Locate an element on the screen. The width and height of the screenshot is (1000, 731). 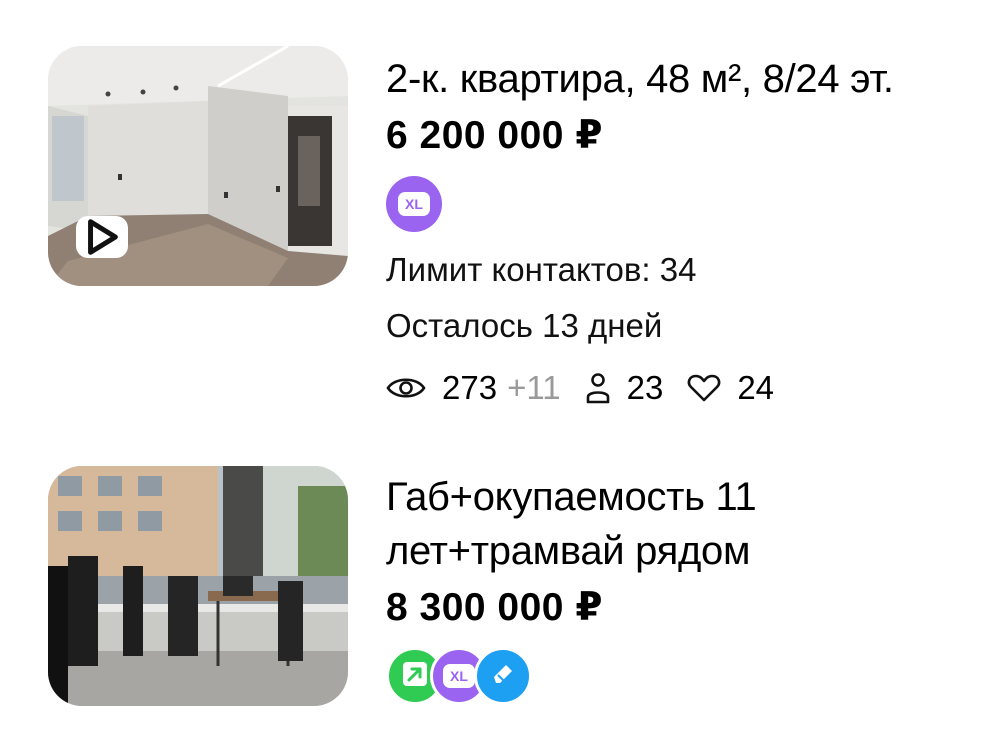
video-play-button is located at coordinates (102, 237).